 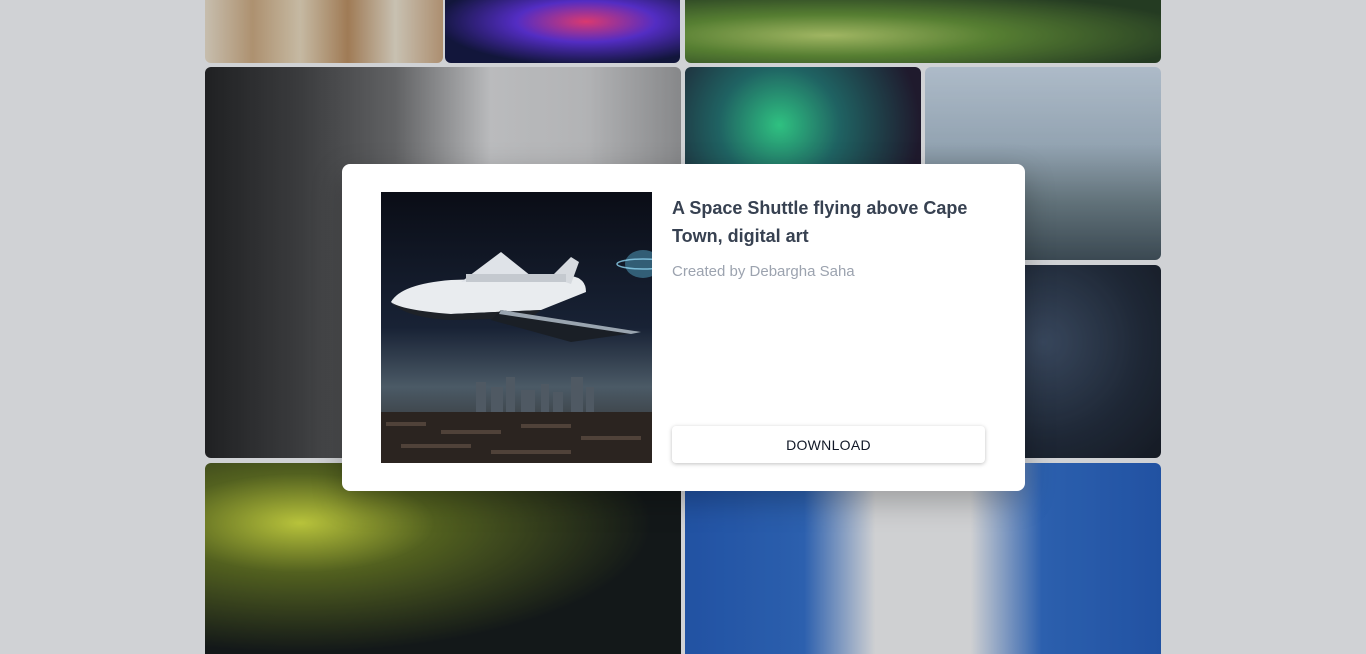 I want to click on modal-author: Created by Debargha Saha, so click(x=763, y=271).